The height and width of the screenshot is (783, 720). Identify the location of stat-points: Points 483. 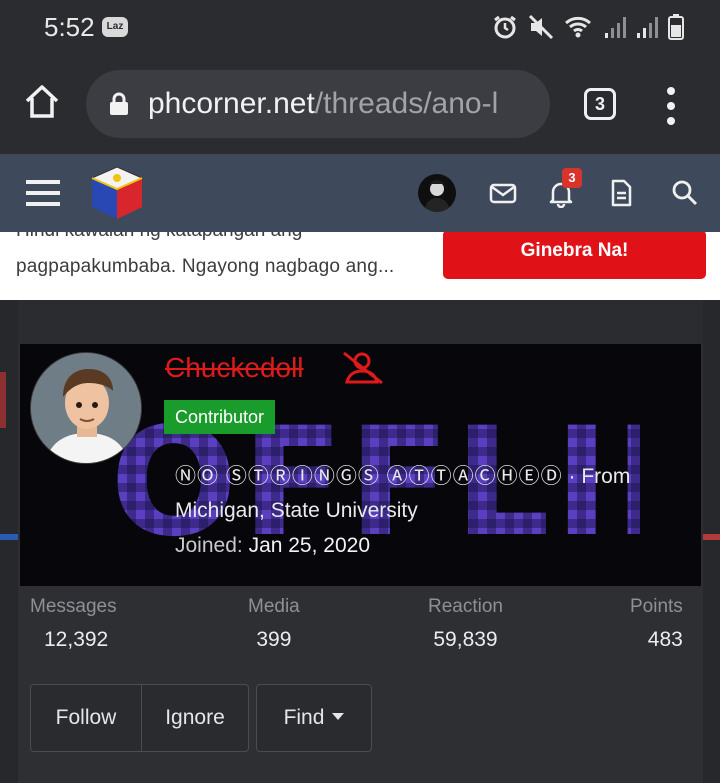
(656, 624).